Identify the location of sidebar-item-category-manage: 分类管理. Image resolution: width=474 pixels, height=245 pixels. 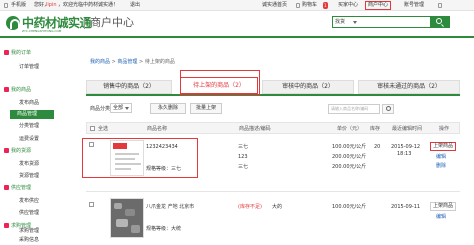
(34, 126).